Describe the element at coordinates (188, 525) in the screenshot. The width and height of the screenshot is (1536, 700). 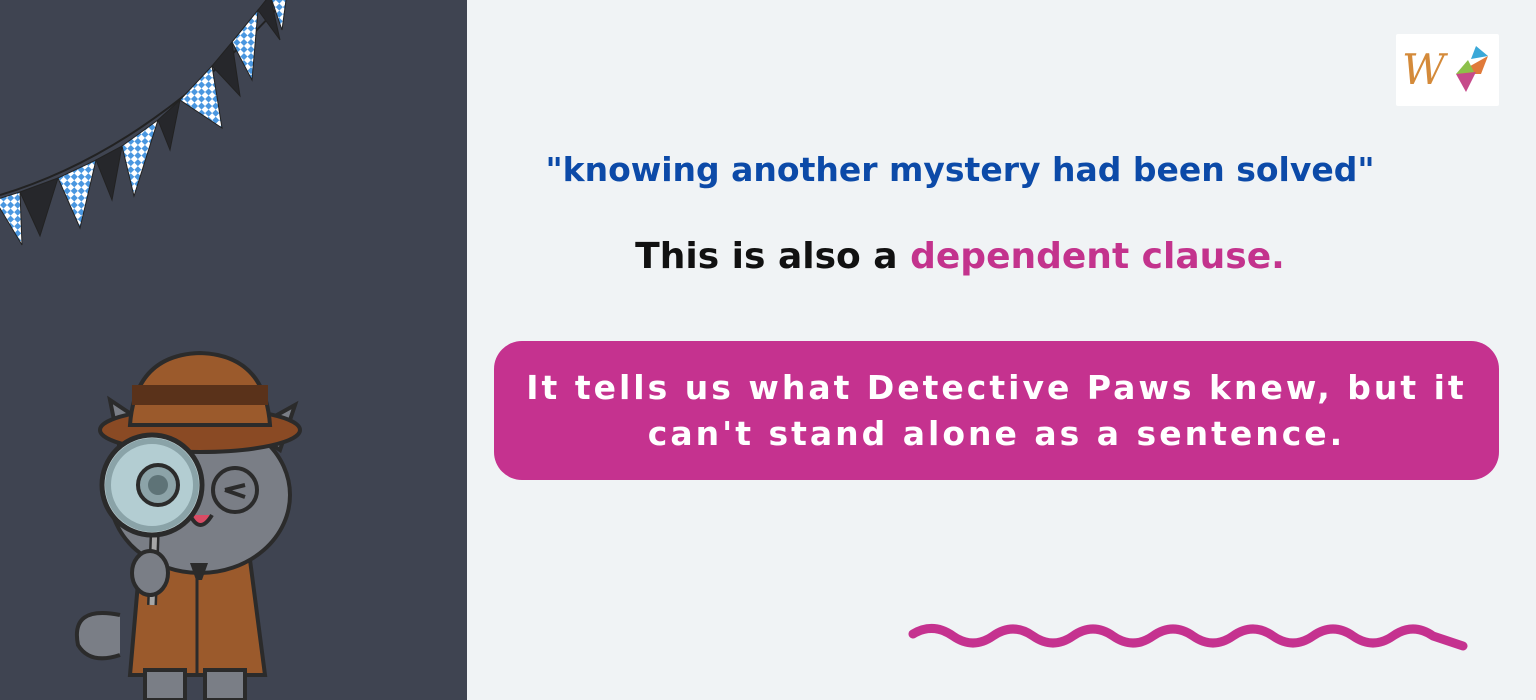
I see `detective-cat-illustration` at that location.